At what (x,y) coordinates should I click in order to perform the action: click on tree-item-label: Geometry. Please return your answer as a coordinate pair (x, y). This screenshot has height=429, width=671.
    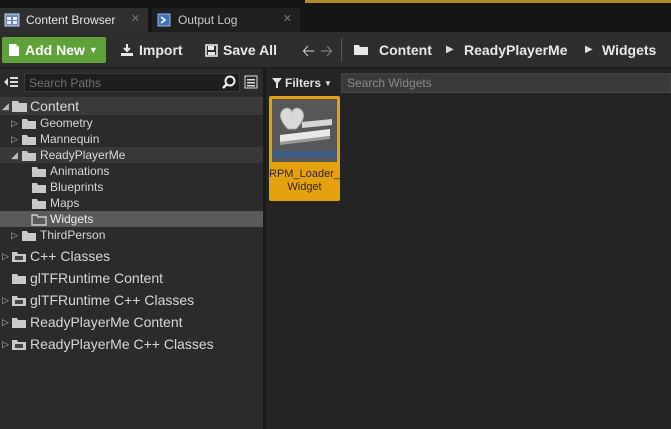
    Looking at the image, I should click on (66, 123).